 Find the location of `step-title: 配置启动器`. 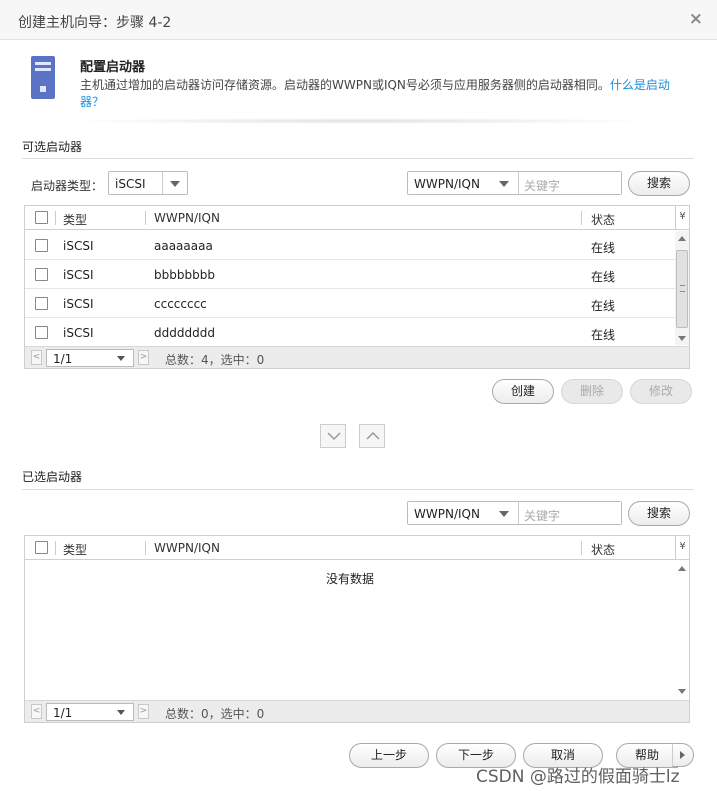

step-title: 配置启动器 is located at coordinates (113, 67).